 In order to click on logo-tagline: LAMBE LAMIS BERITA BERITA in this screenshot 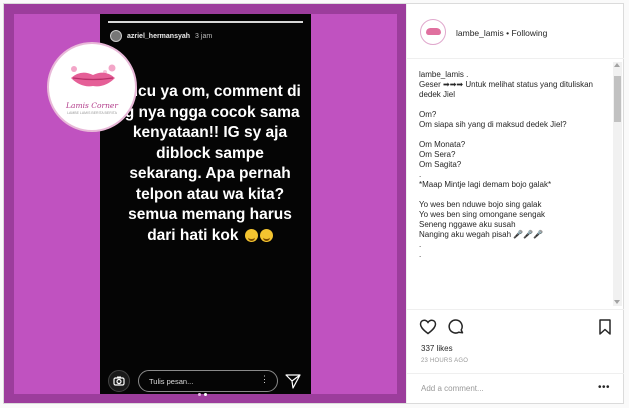, I will do `click(92, 113)`.